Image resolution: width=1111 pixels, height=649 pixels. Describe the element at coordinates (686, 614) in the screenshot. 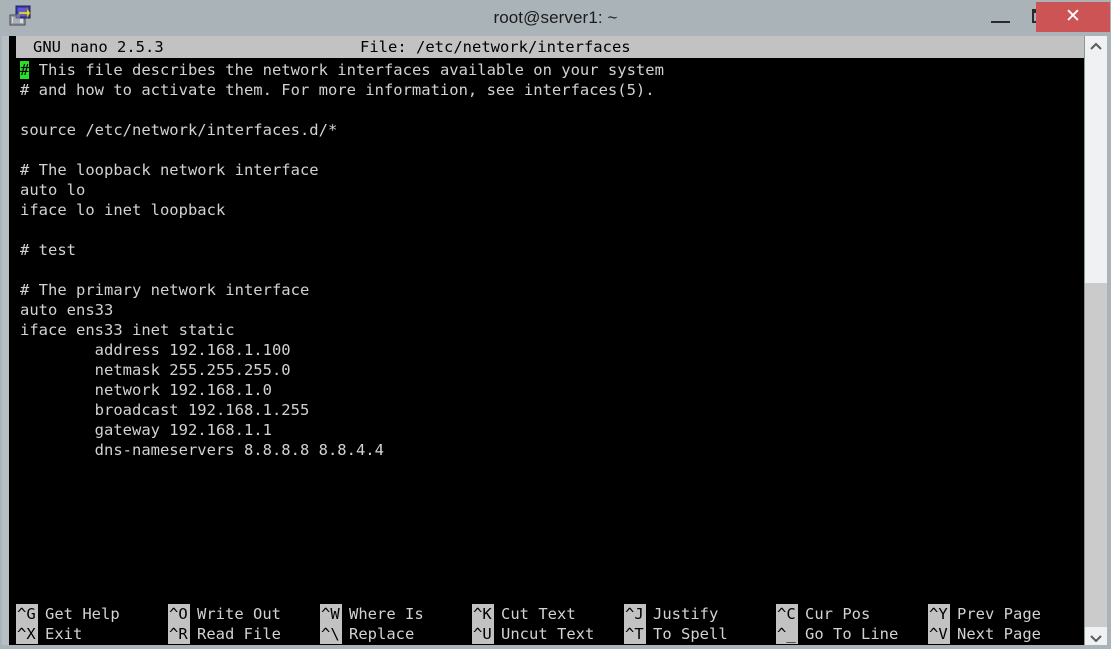

I see `shortcut-label: Justify` at that location.